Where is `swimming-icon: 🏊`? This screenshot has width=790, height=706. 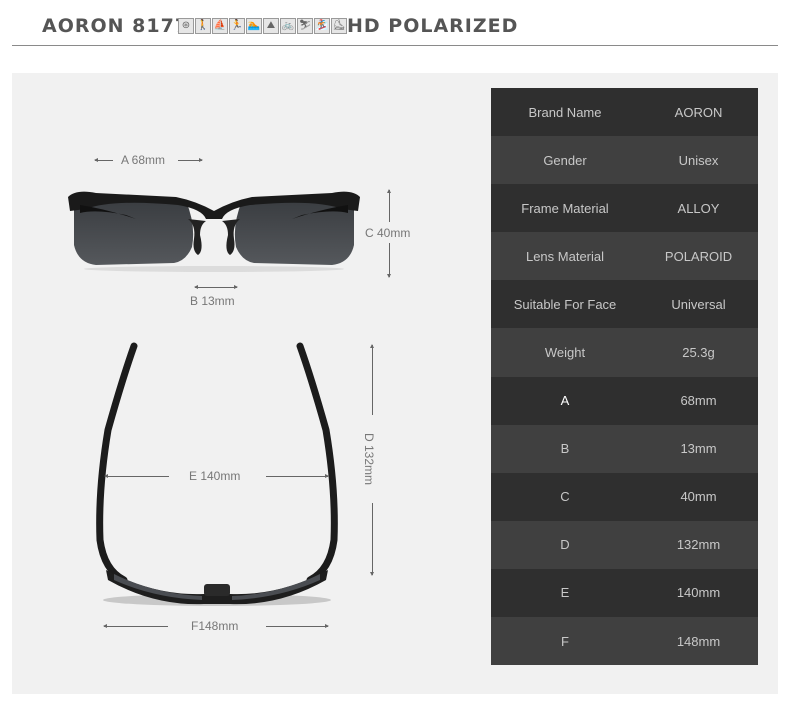 swimming-icon: 🏊 is located at coordinates (254, 26).